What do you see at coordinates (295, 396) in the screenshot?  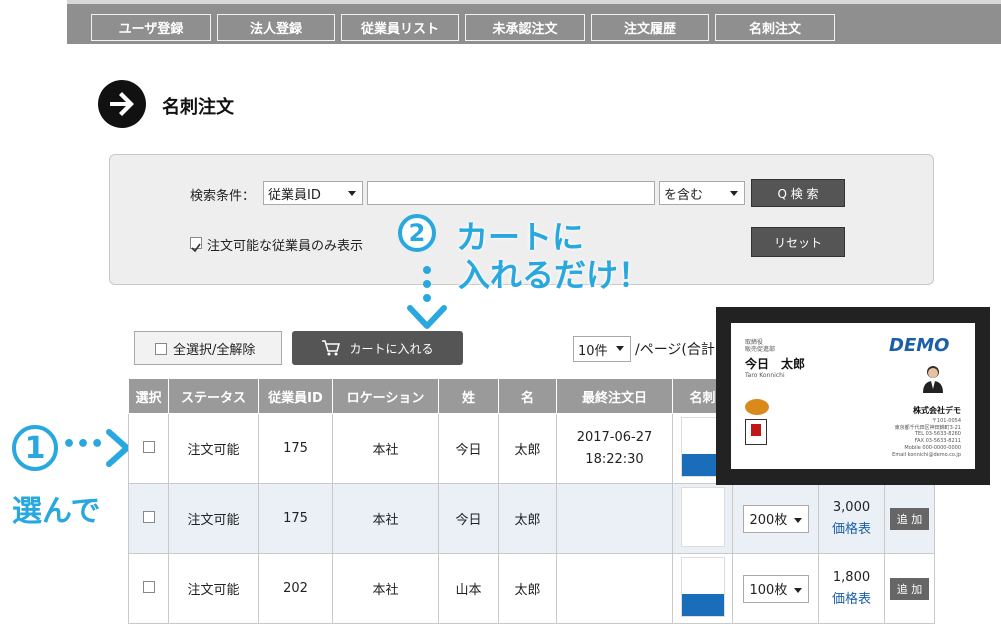 I see `col-employee-id: 従業員ID` at bounding box center [295, 396].